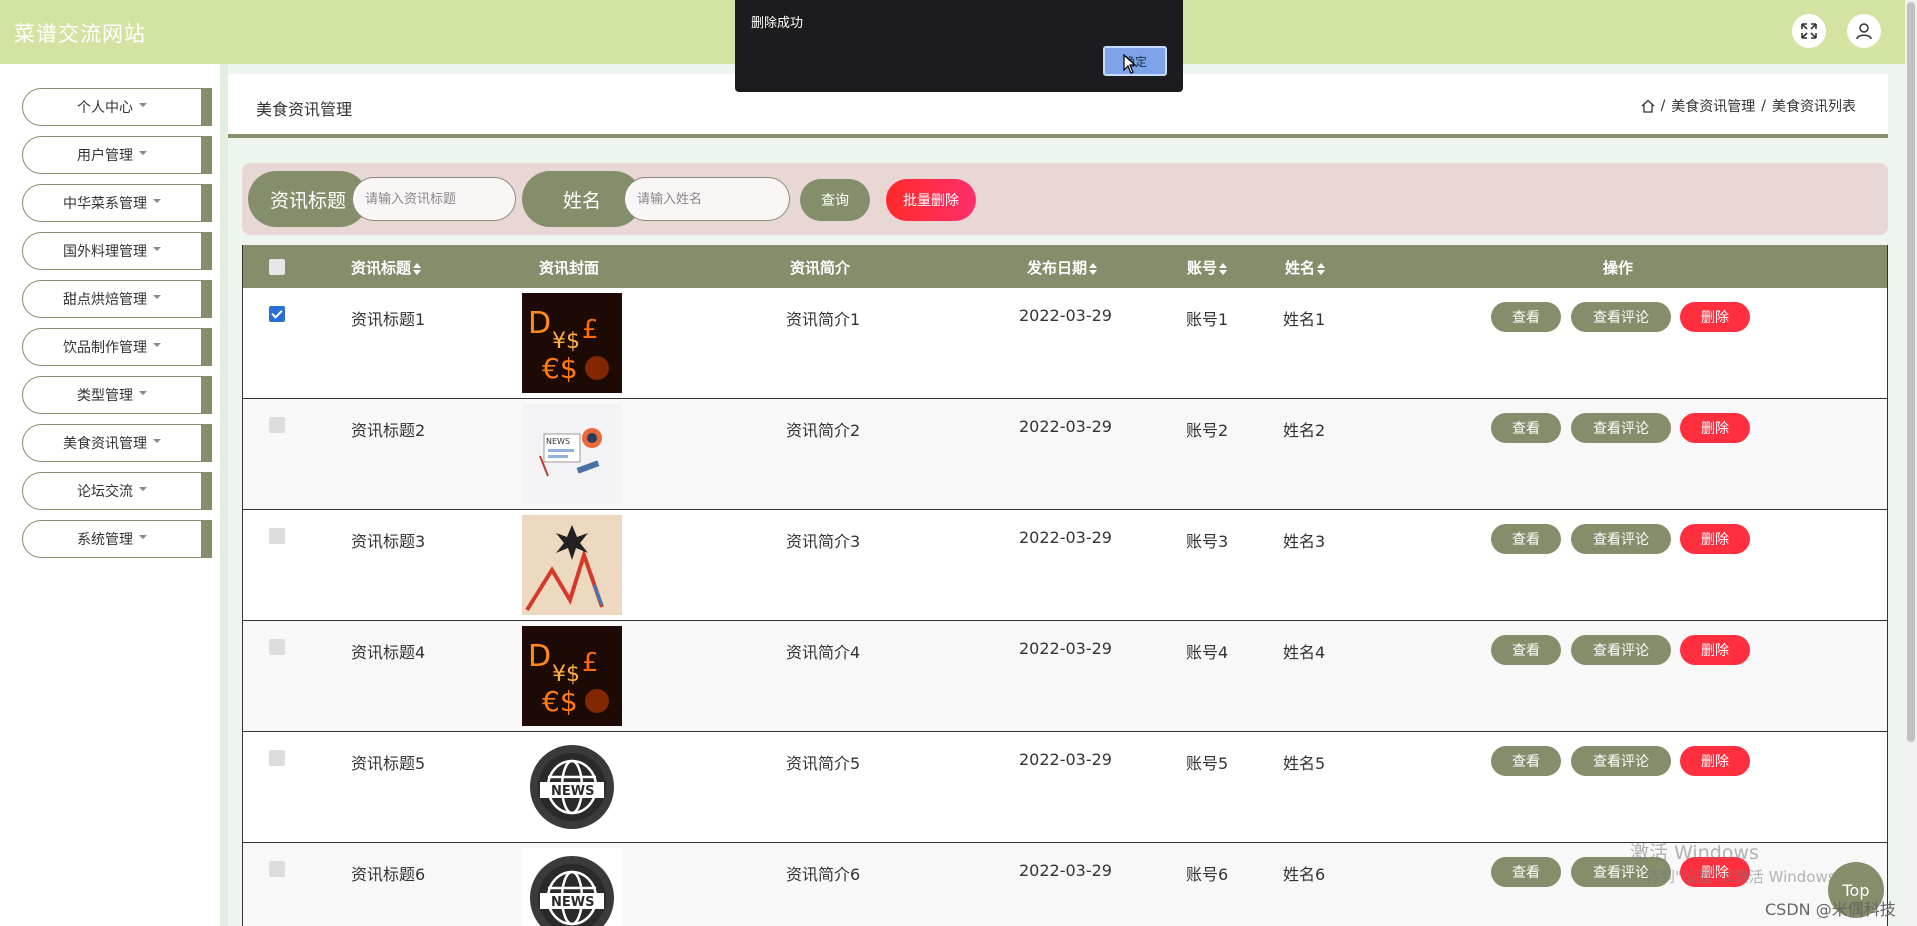 The image size is (1917, 926). I want to click on home-icon, so click(1648, 106).